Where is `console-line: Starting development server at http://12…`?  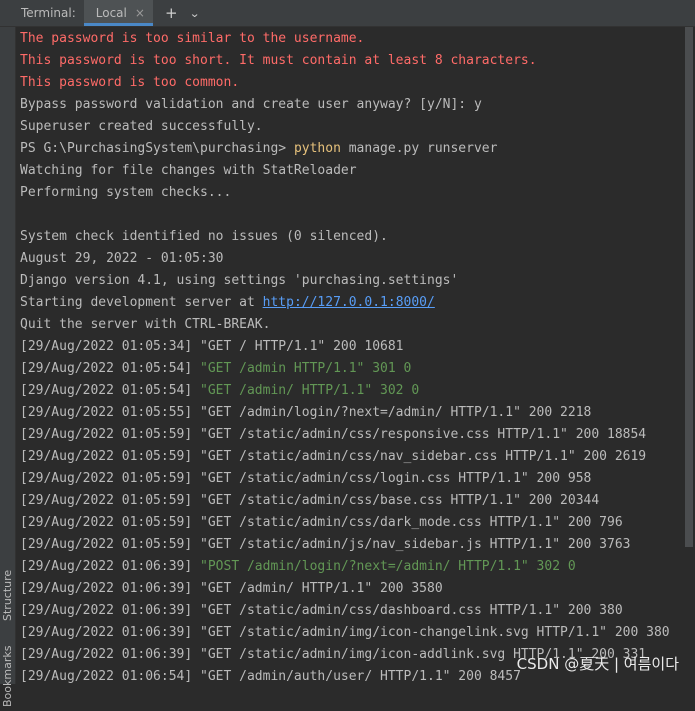 console-line: Starting development server at http://12… is located at coordinates (356, 303).